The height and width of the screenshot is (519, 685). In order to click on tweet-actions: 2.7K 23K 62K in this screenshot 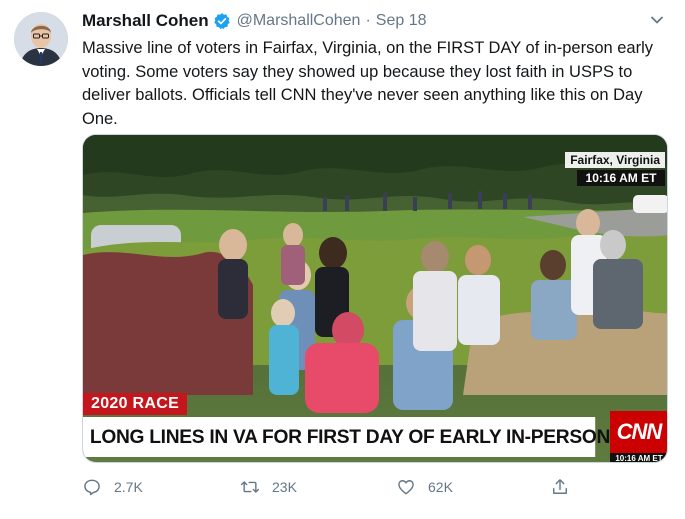, I will do `click(332, 487)`.